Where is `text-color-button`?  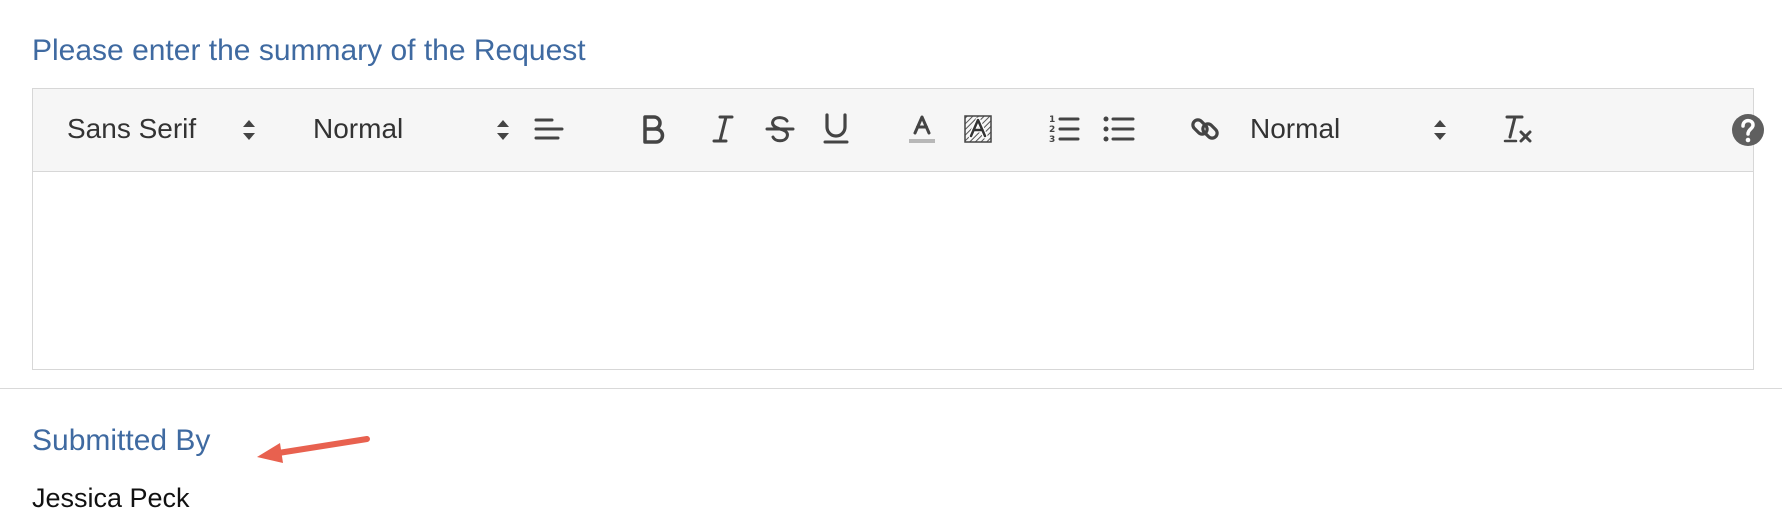
text-color-button is located at coordinates (922, 129).